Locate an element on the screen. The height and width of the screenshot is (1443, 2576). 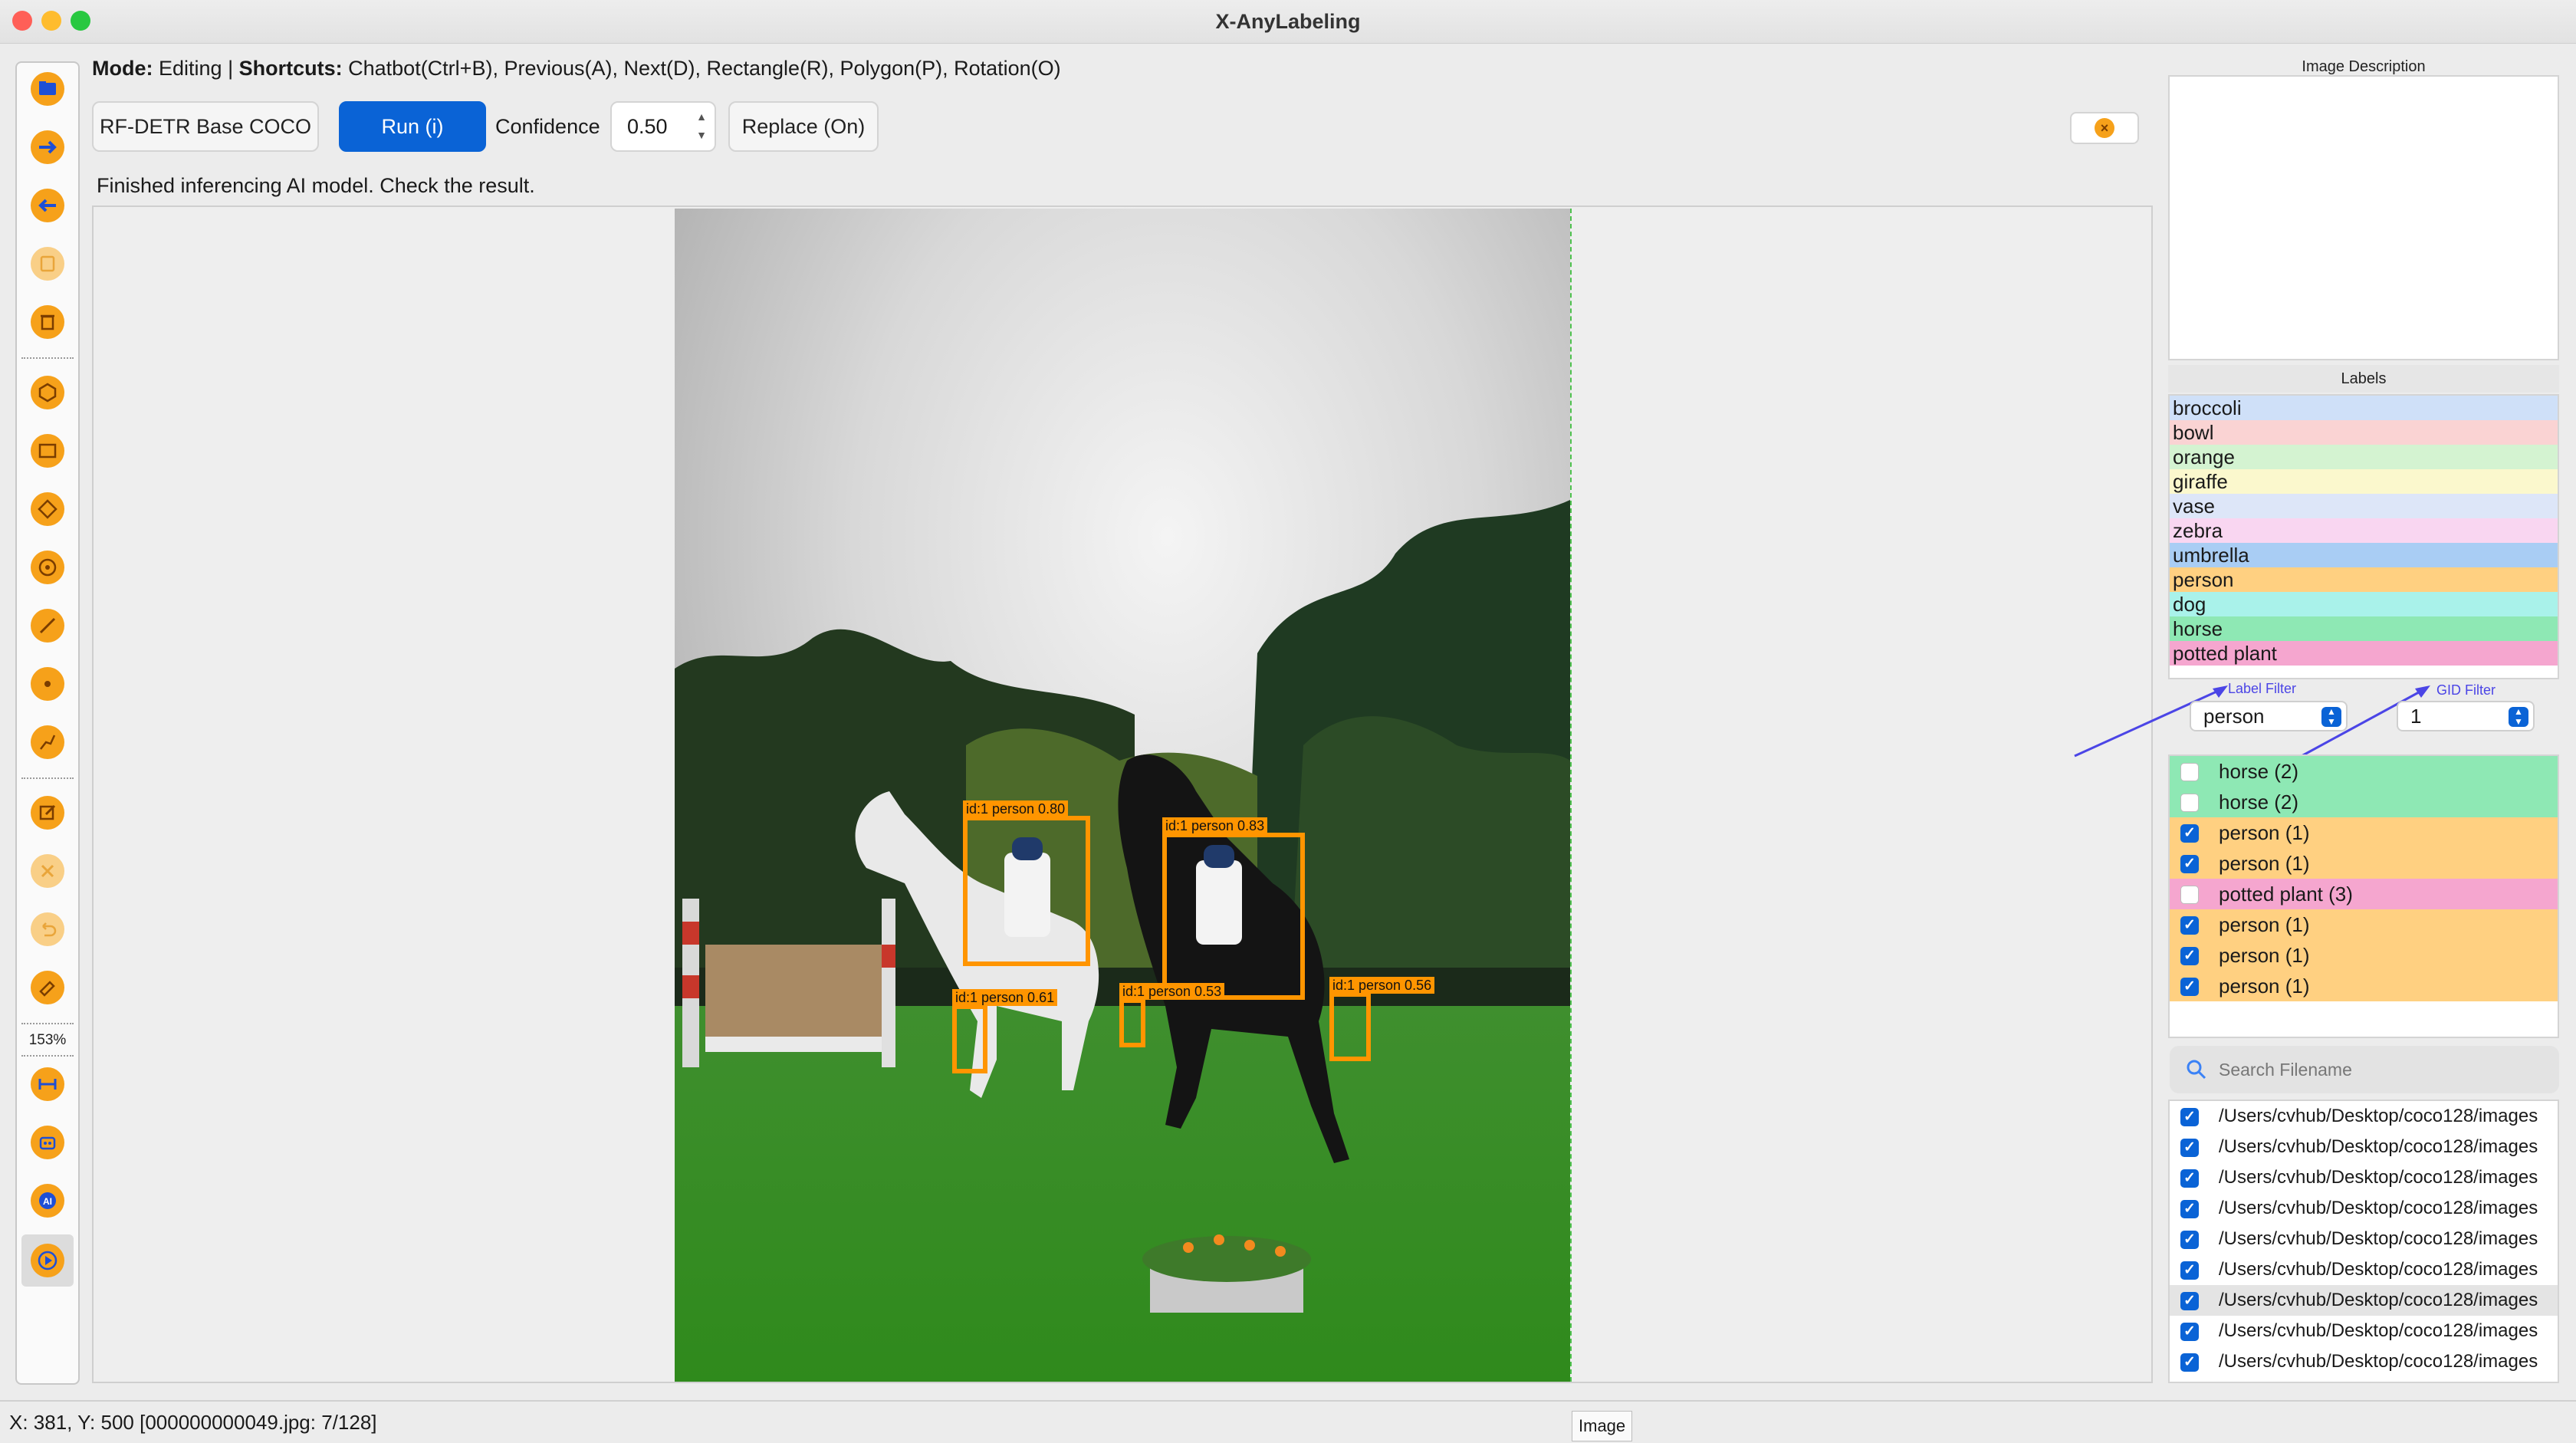
linestrip-icon is located at coordinates (48, 742).